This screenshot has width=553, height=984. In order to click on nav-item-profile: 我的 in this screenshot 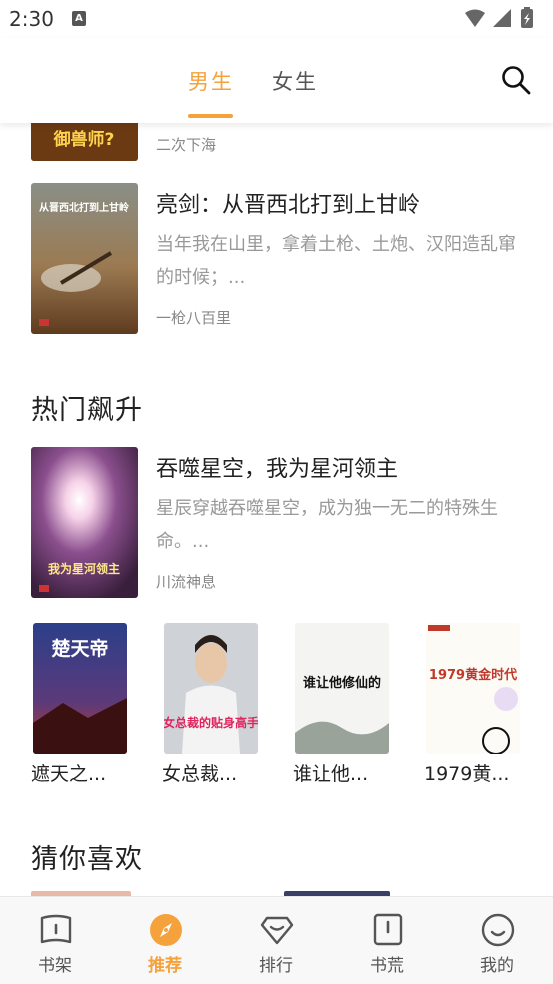, I will do `click(497, 940)`.